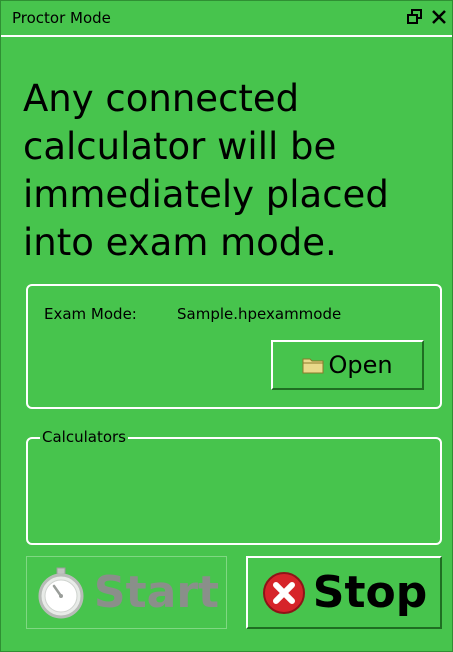  I want to click on title-bar: Proctor Mode, so click(226, 19).